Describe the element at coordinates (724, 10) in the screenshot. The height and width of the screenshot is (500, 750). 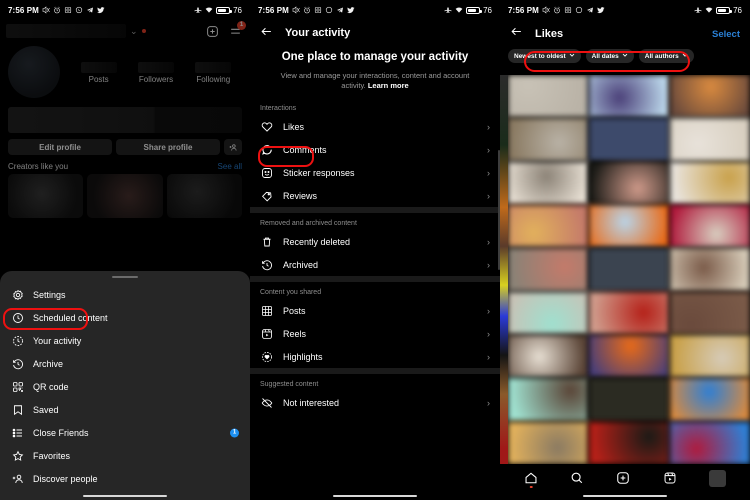
I see `battery-icon` at that location.